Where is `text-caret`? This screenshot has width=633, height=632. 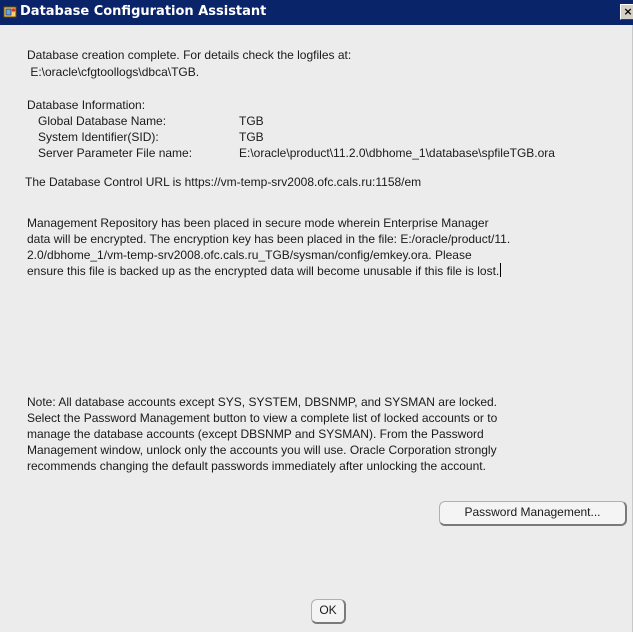
text-caret is located at coordinates (501, 270).